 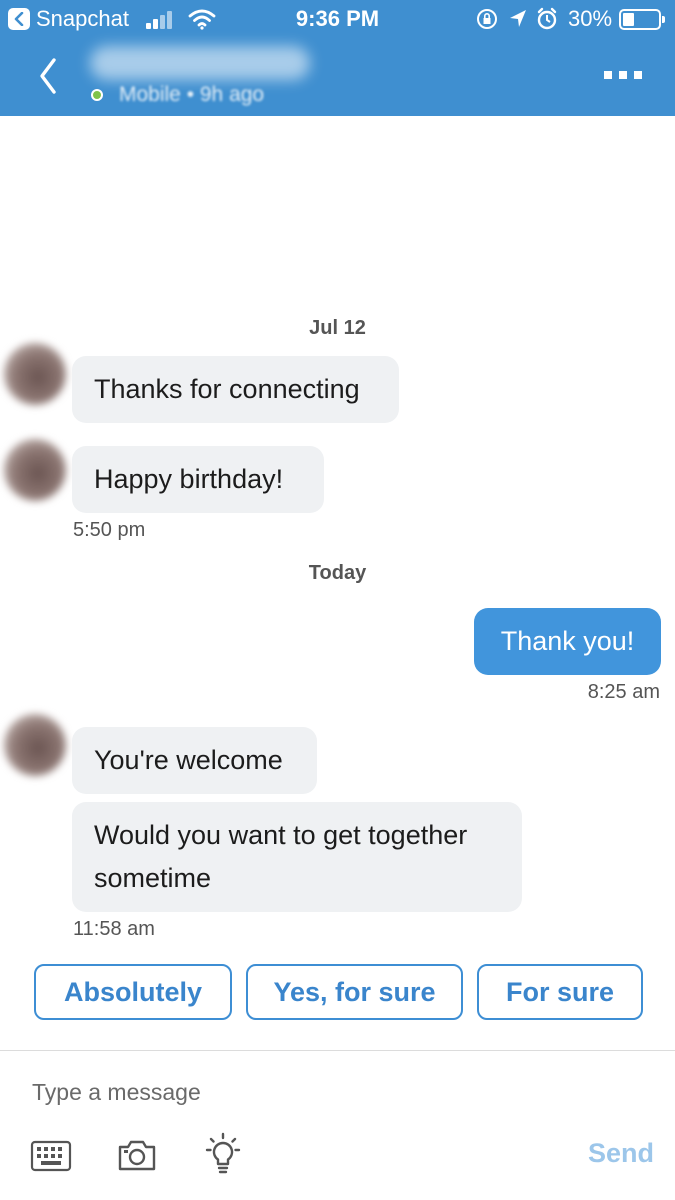 I want to click on quick-reply-yes-for-sure: Yes, for sure, so click(x=354, y=992).